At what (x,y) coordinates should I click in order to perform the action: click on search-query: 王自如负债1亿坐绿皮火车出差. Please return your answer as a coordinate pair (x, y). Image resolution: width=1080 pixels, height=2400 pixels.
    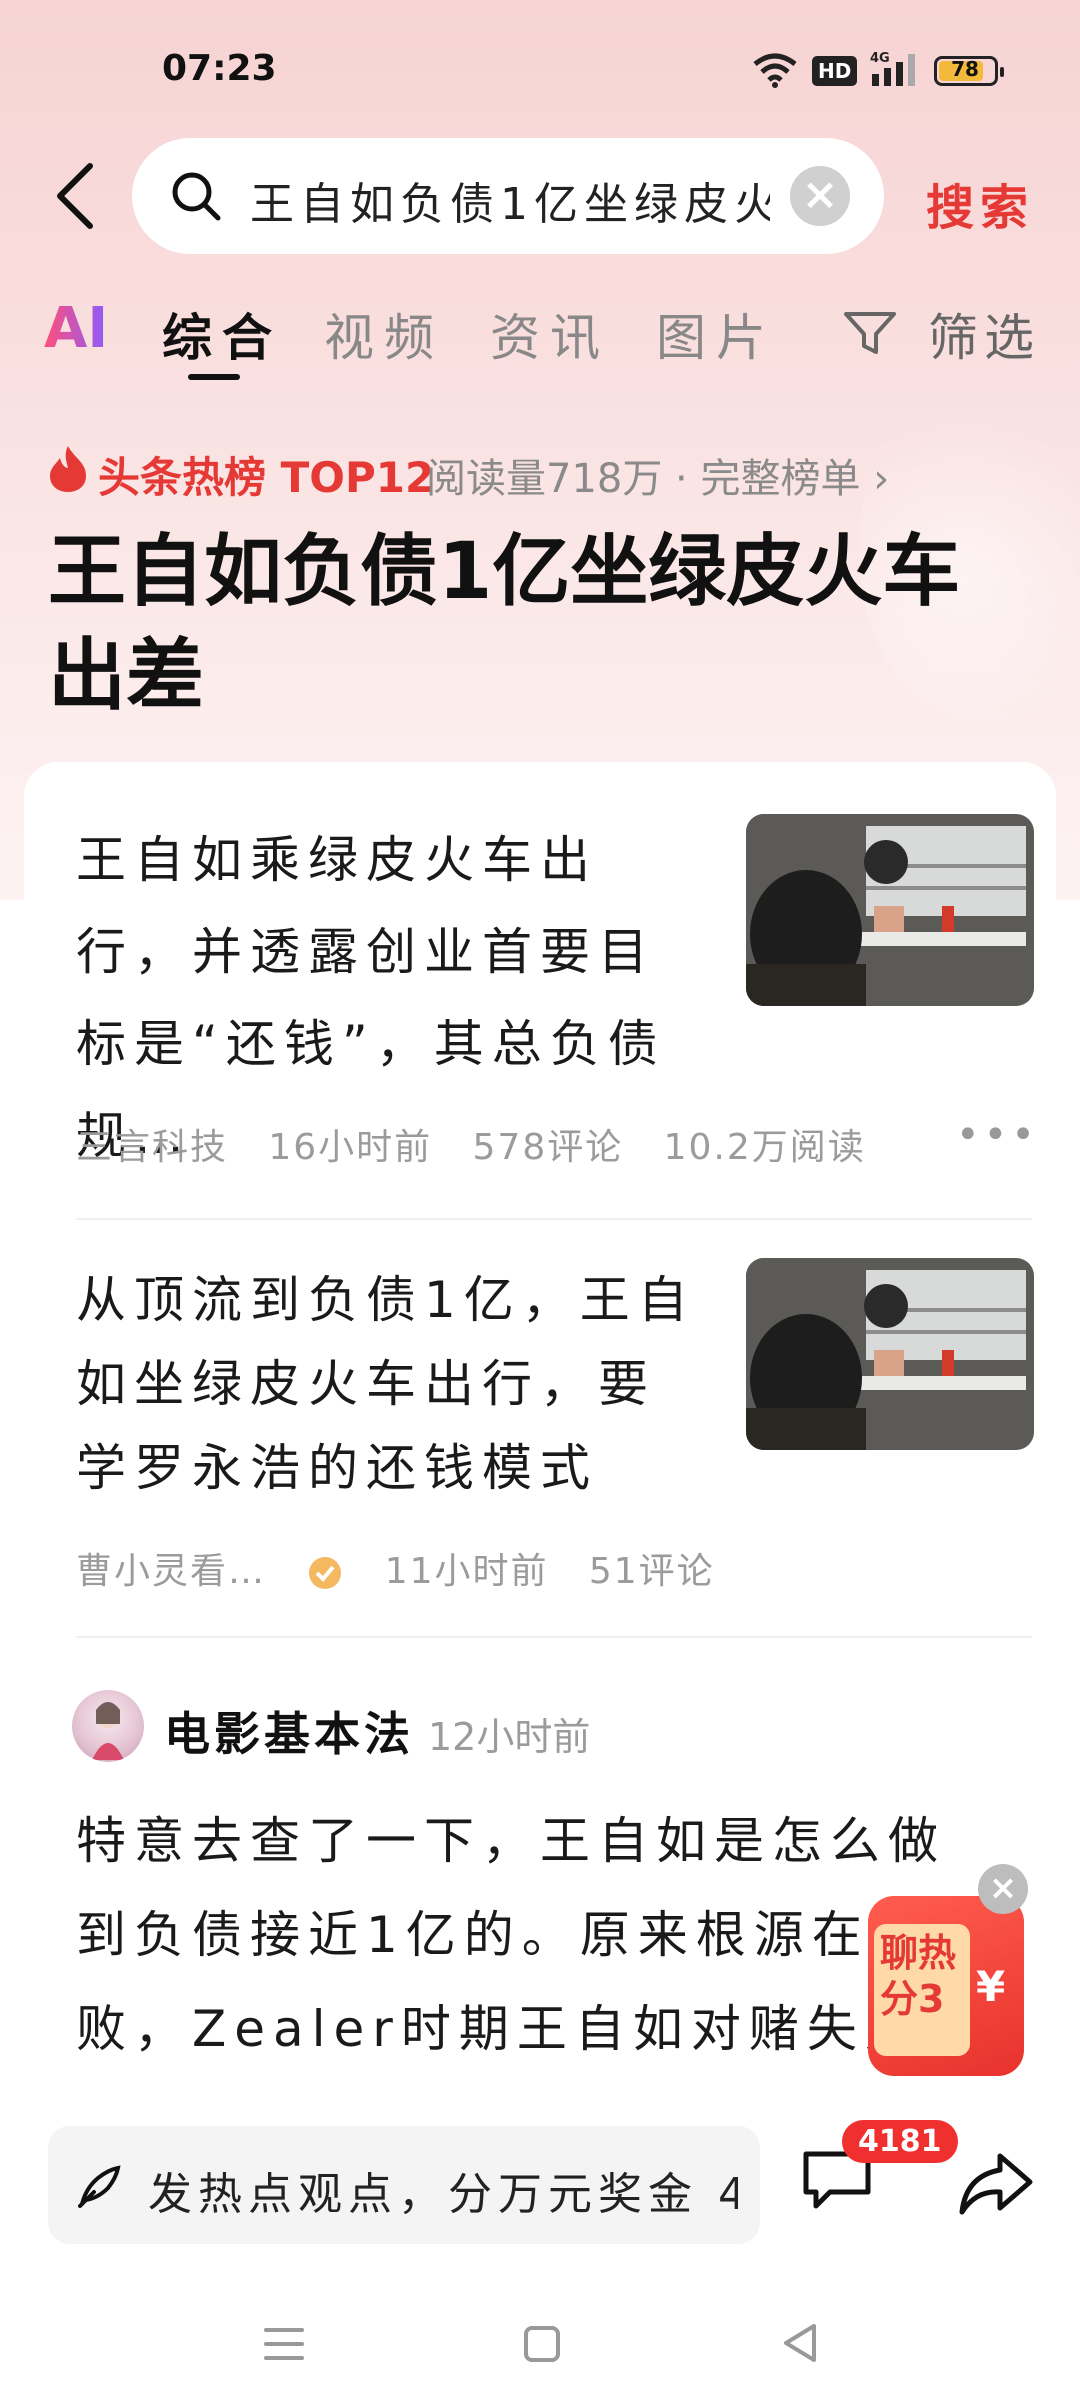
    Looking at the image, I should click on (510, 196).